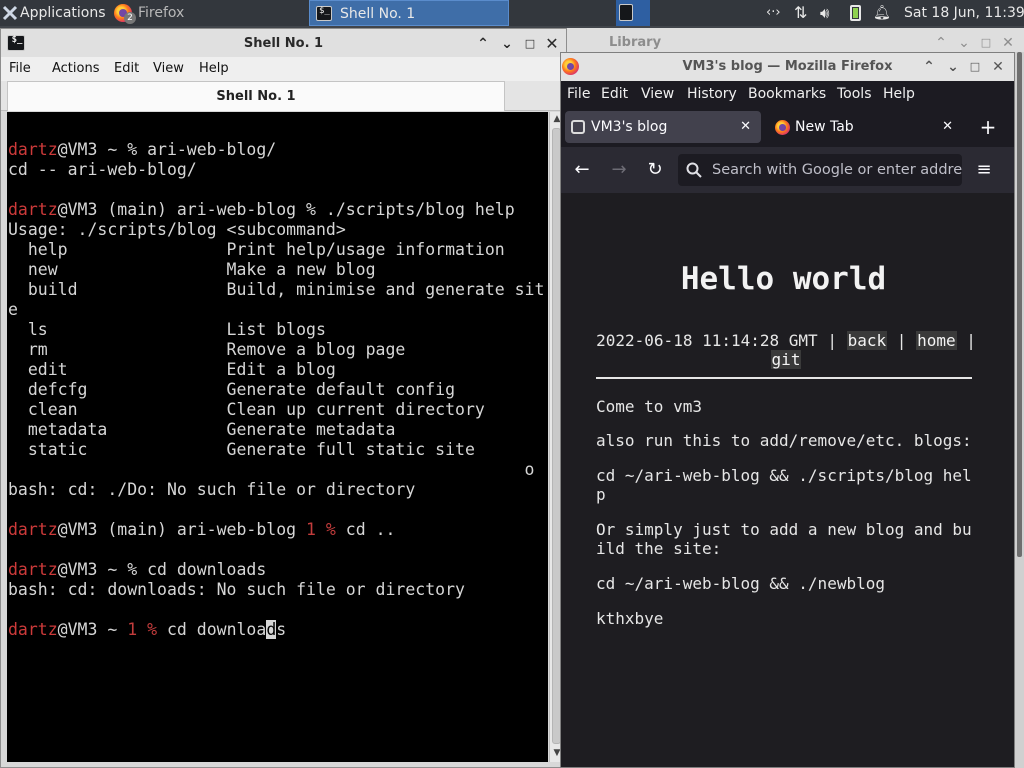 This screenshot has width=1024, height=768. I want to click on code-line-2: cd ~/ari-web-blog && ./newblog, so click(740, 583).